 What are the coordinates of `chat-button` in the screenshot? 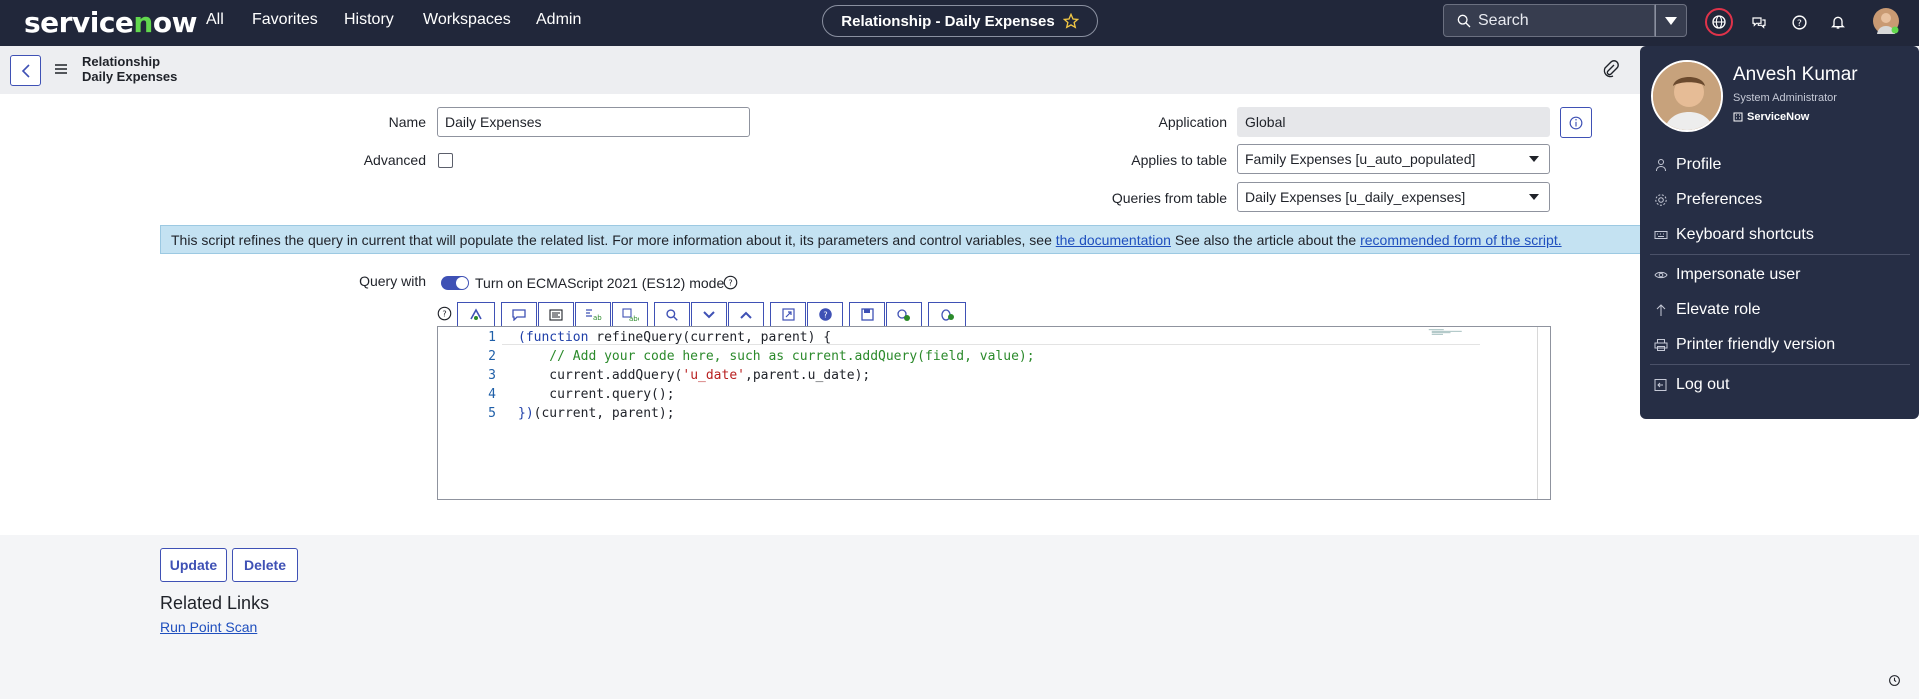 It's located at (1759, 22).